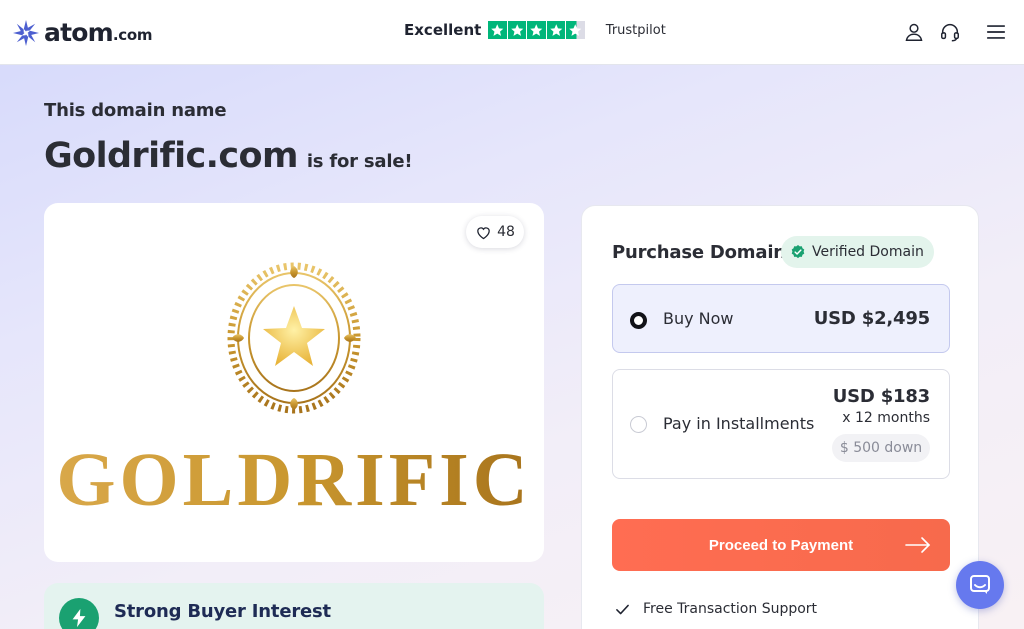  I want to click on down-payment-badge: $ 500 down, so click(881, 448).